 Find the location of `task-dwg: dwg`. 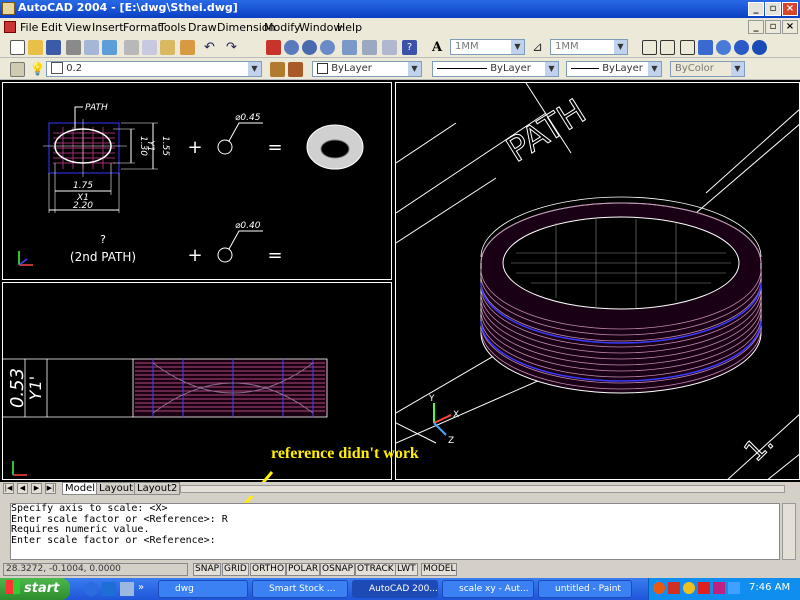

task-dwg: dwg is located at coordinates (203, 589).